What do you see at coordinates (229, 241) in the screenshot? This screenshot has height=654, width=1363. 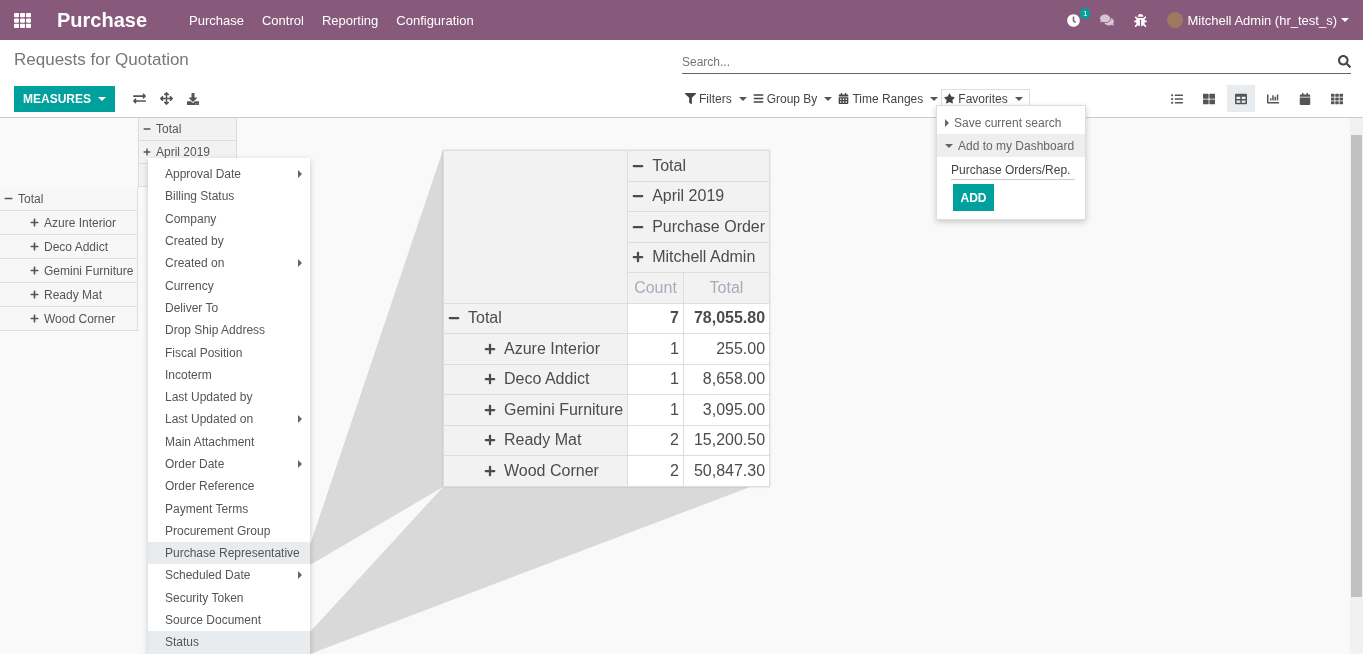 I see `menu-item: Created by` at bounding box center [229, 241].